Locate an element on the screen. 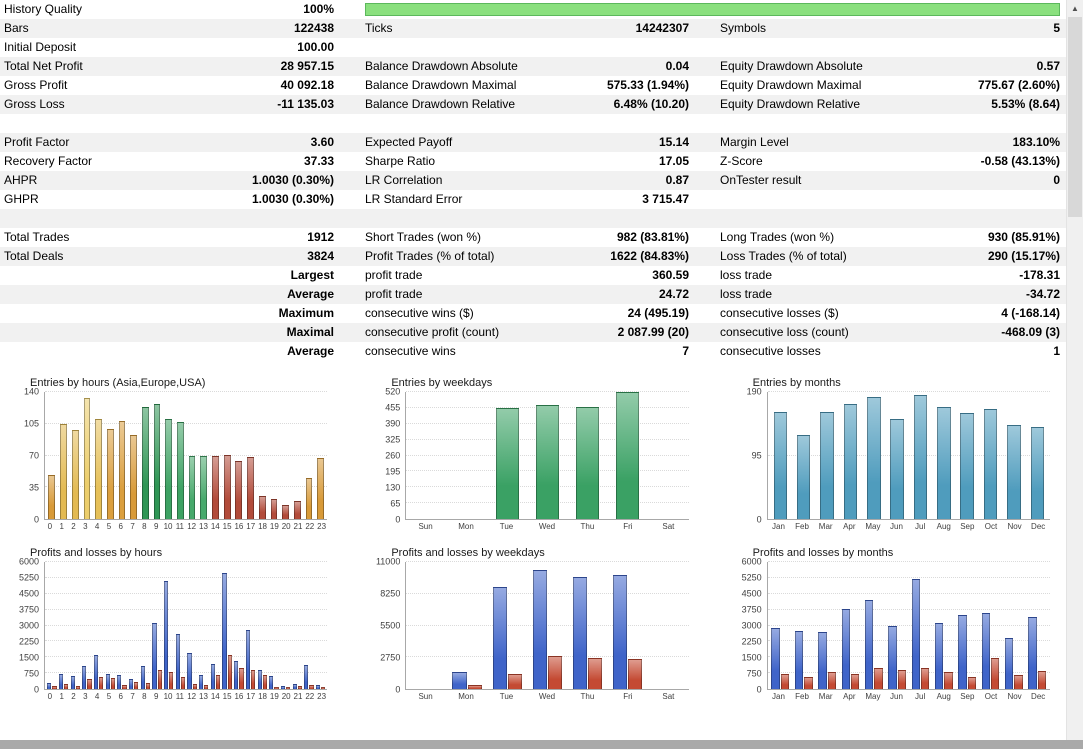 Image resolution: width=1083 pixels, height=749 pixels. y-axis: 0 35 70 105 140 is located at coordinates (29, 455).